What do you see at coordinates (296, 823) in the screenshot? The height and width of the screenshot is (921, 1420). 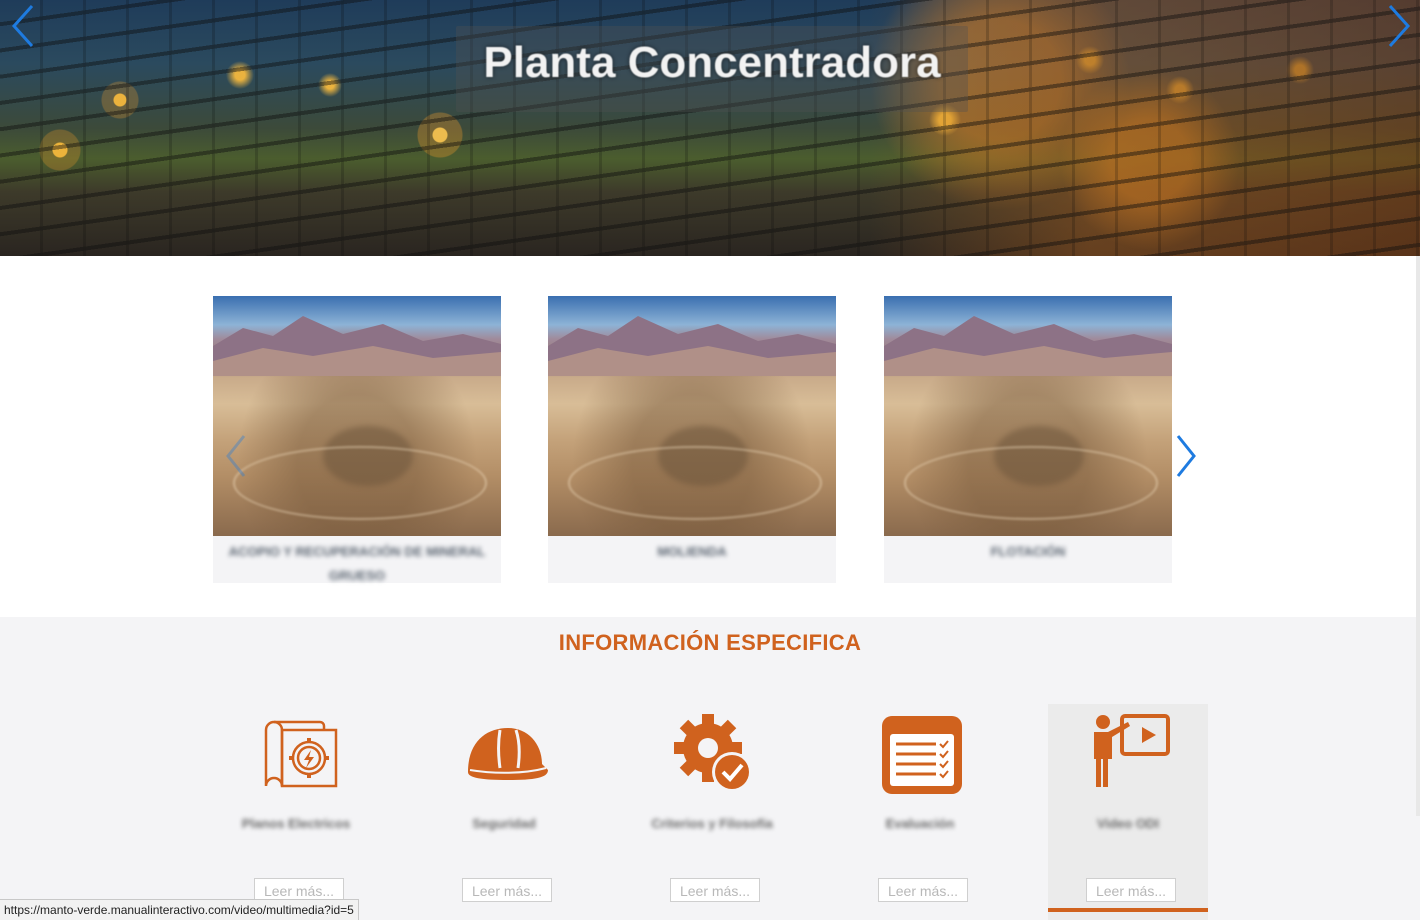 I see `tile-label: Planos Electricos` at bounding box center [296, 823].